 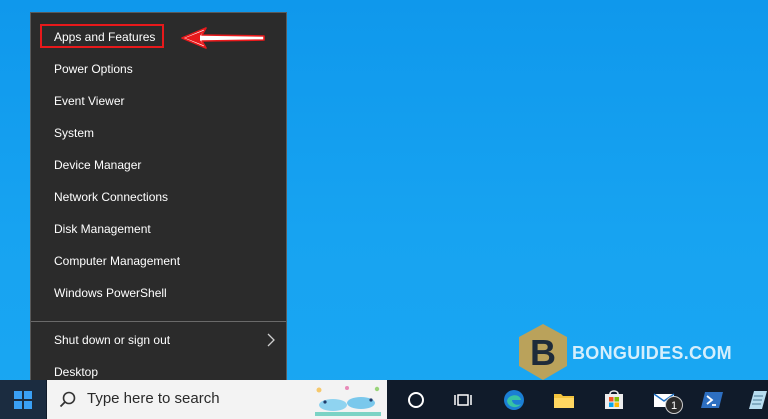 I want to click on file-explorer-button, so click(x=564, y=399).